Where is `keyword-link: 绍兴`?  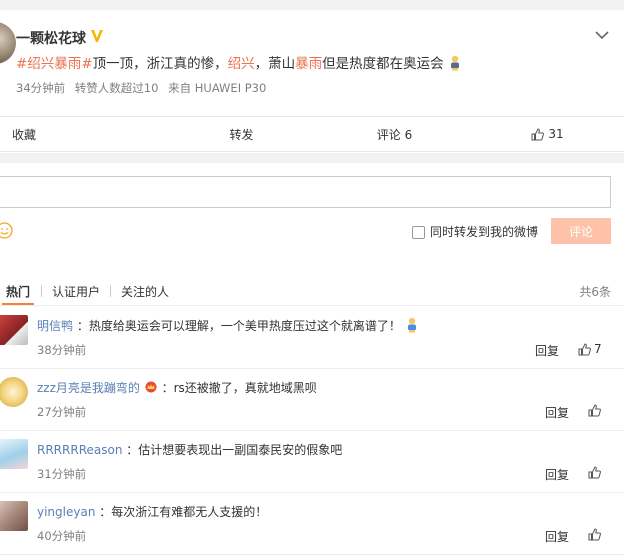 keyword-link: 绍兴 is located at coordinates (241, 64).